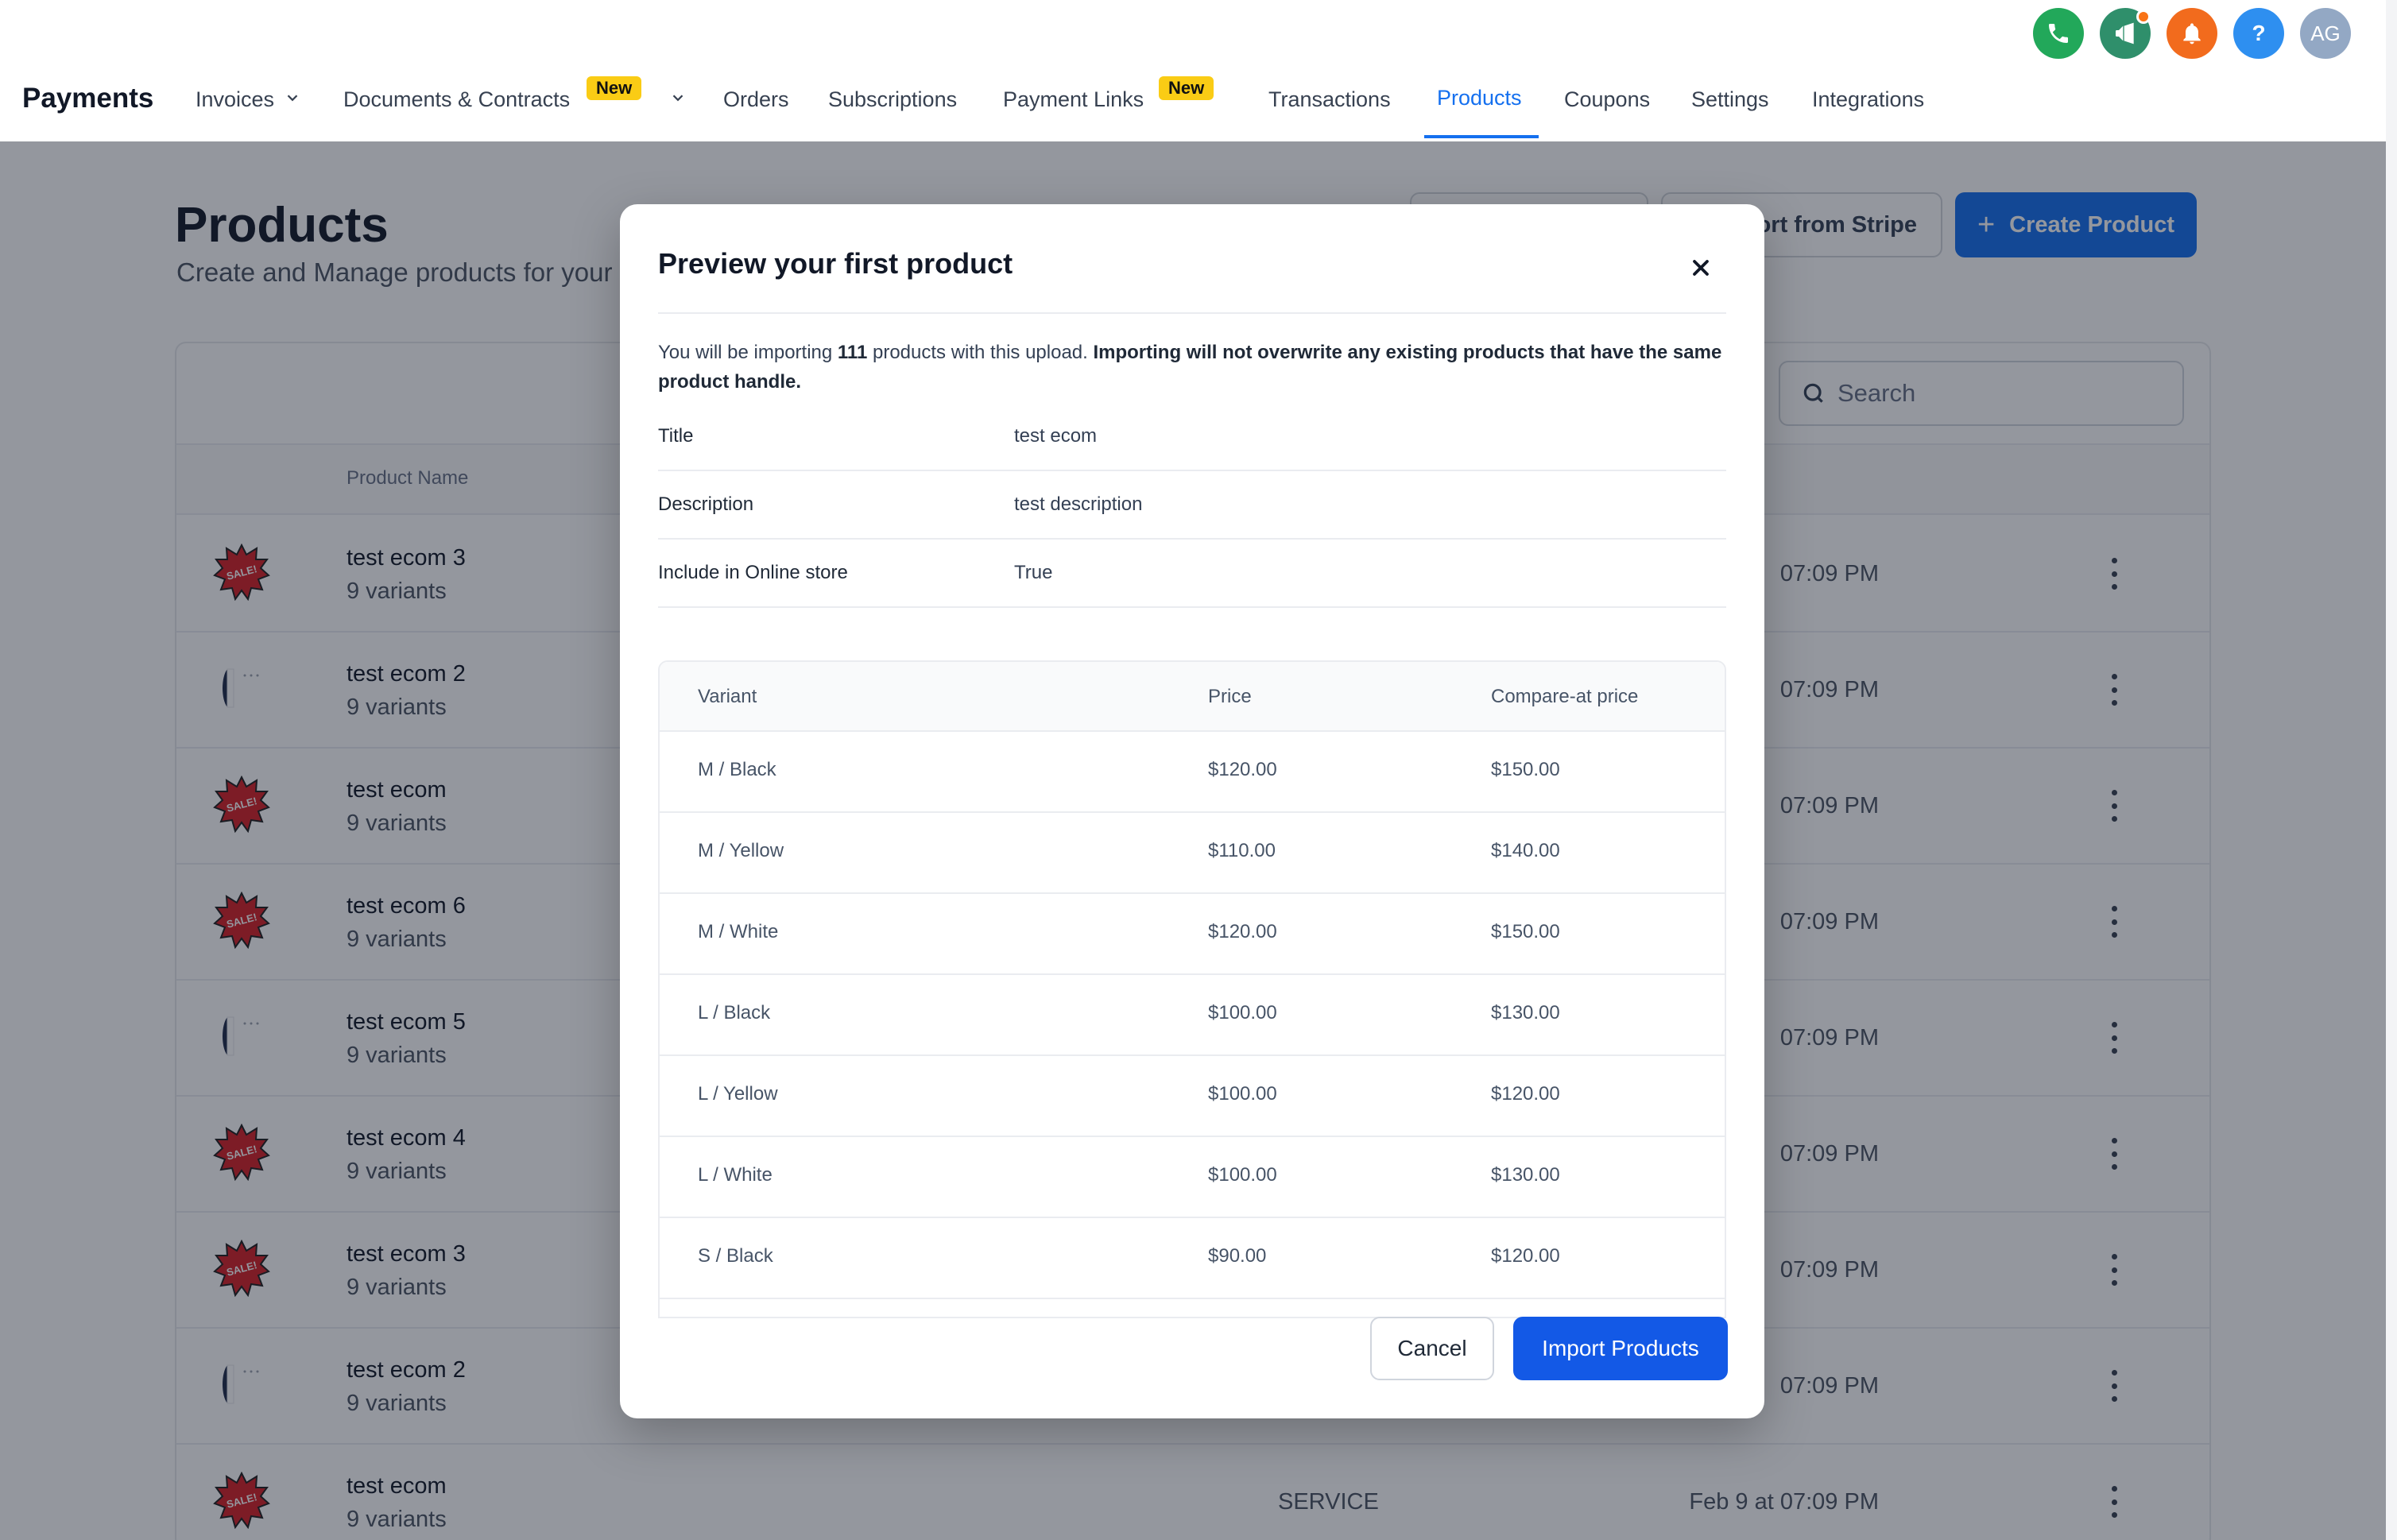 Image resolution: width=2397 pixels, height=1540 pixels. I want to click on avatar-initials: AG, so click(2325, 33).